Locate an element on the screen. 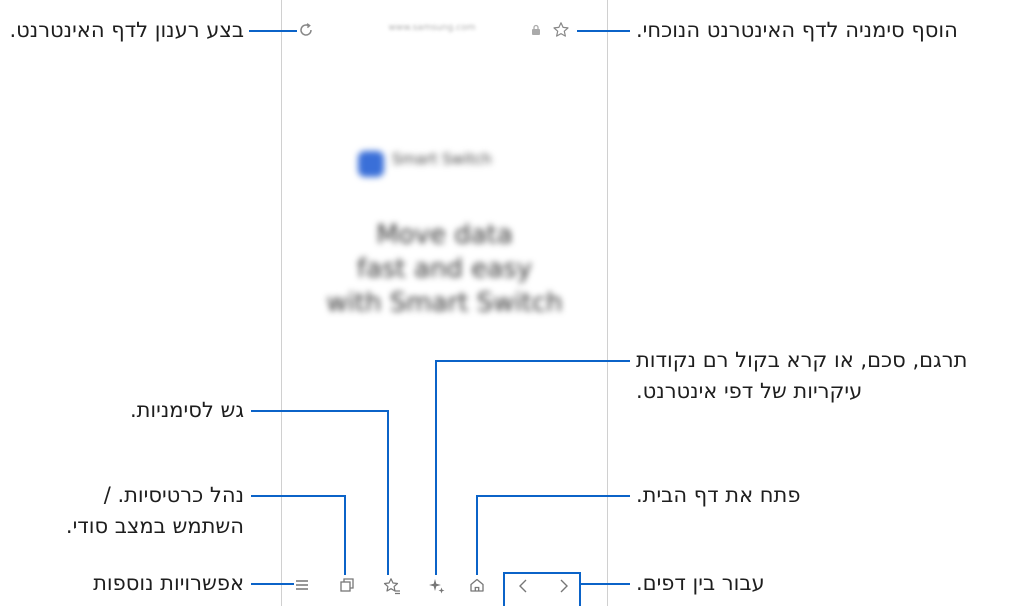 The width and height of the screenshot is (1034, 606). ai-tools-leader-horizontal is located at coordinates (532, 361).